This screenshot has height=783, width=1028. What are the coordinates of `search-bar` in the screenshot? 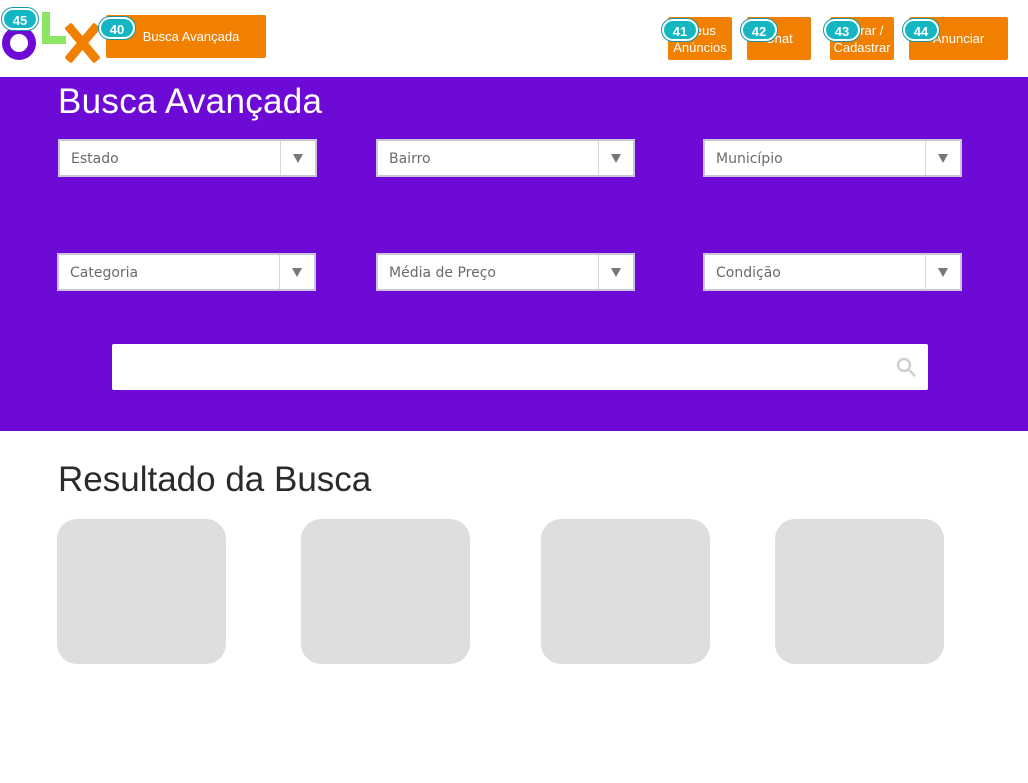 It's located at (520, 367).